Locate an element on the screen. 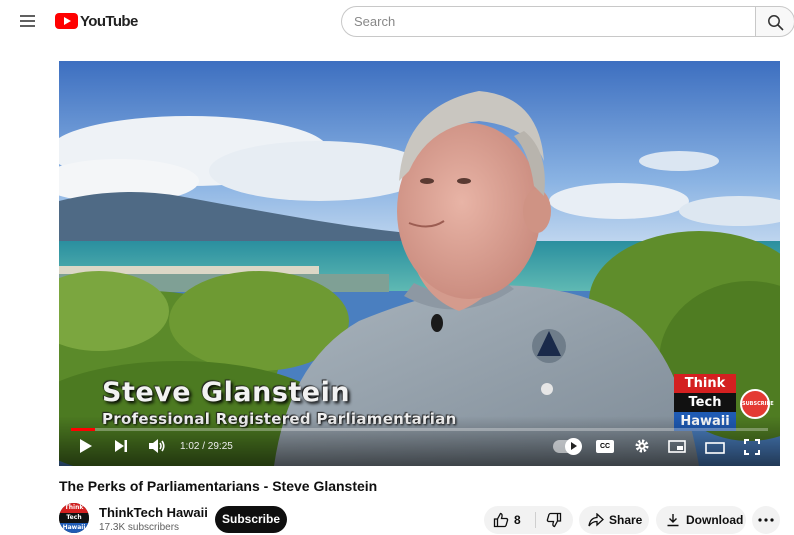  miniplayer-icon is located at coordinates (677, 446).